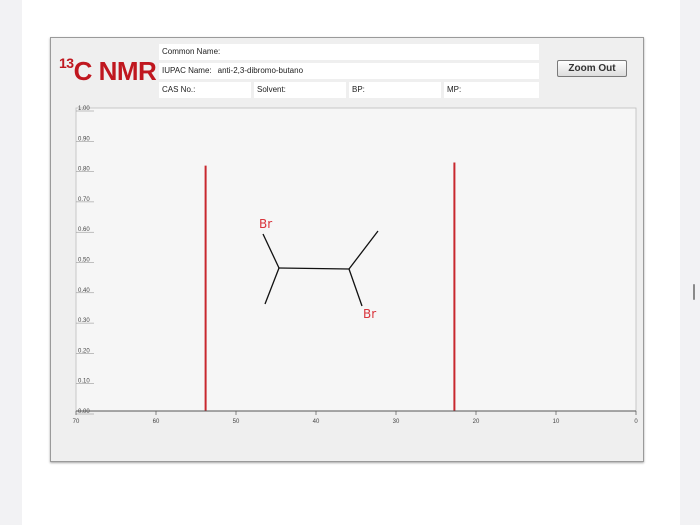 This screenshot has width=700, height=525. What do you see at coordinates (84, 291) in the screenshot?
I see `y-tick-label: 0.40` at bounding box center [84, 291].